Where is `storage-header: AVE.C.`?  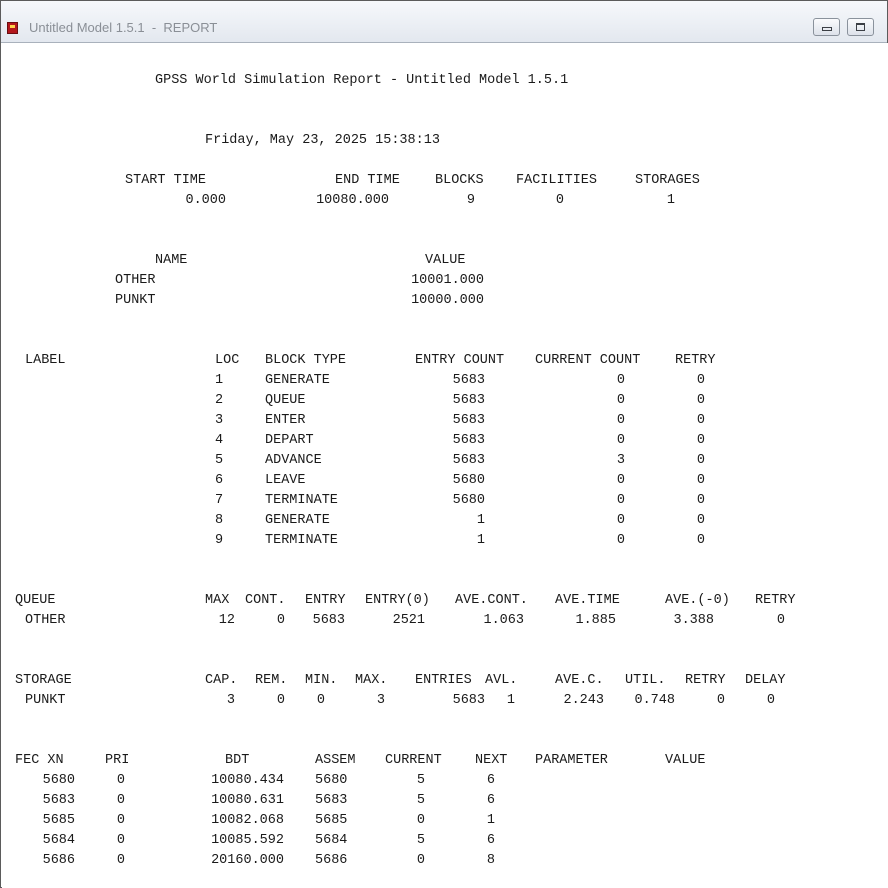
storage-header: AVE.C. is located at coordinates (579, 680).